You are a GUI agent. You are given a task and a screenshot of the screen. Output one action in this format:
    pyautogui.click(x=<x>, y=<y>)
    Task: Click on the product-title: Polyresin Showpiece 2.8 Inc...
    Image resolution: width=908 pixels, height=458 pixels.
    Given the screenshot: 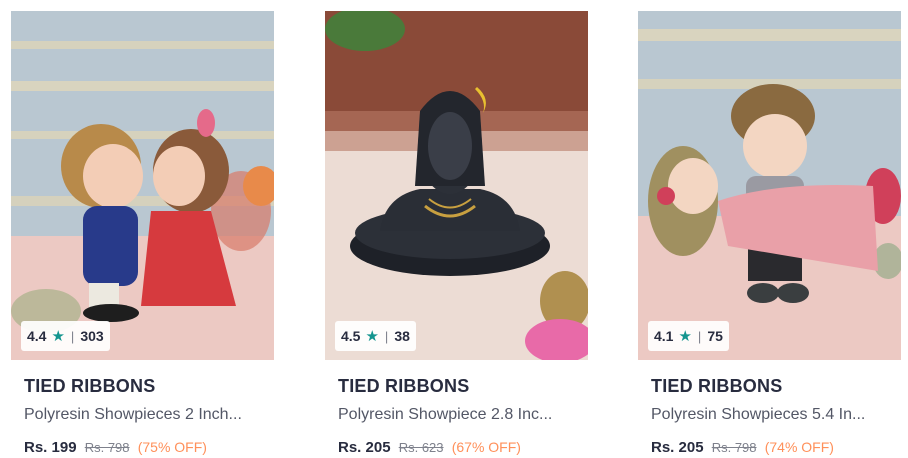 What is the action you would take?
    pyautogui.click(x=449, y=415)
    